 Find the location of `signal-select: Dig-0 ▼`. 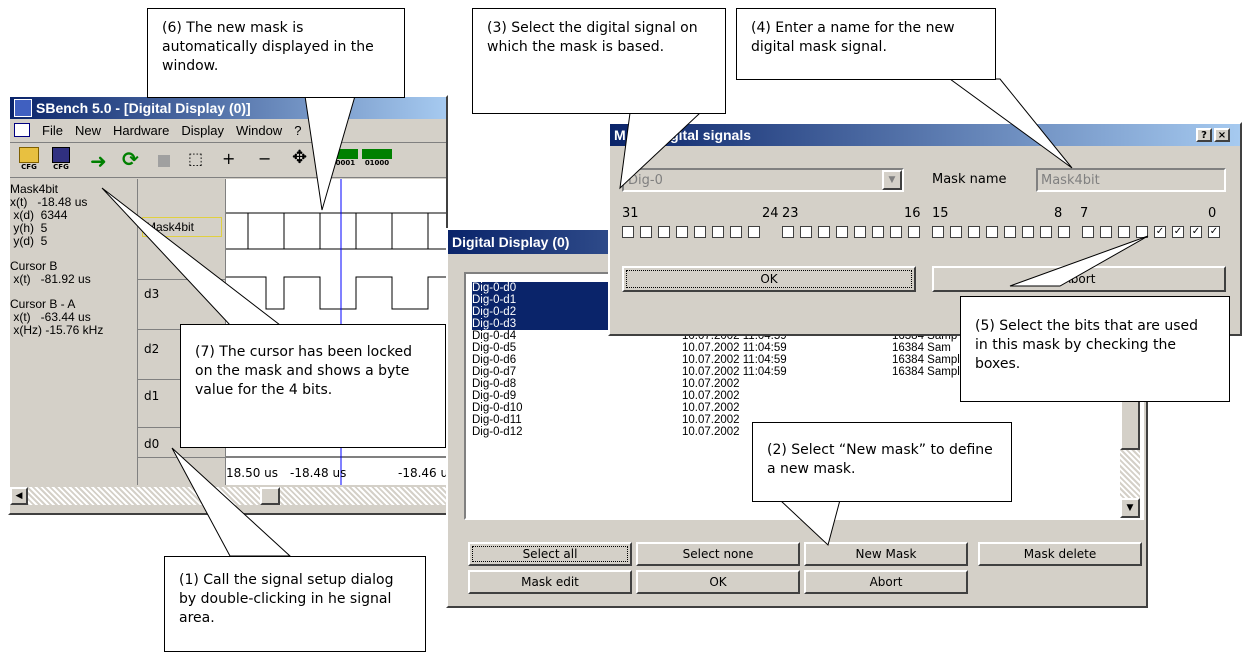

signal-select: Dig-0 ▼ is located at coordinates (763, 180).